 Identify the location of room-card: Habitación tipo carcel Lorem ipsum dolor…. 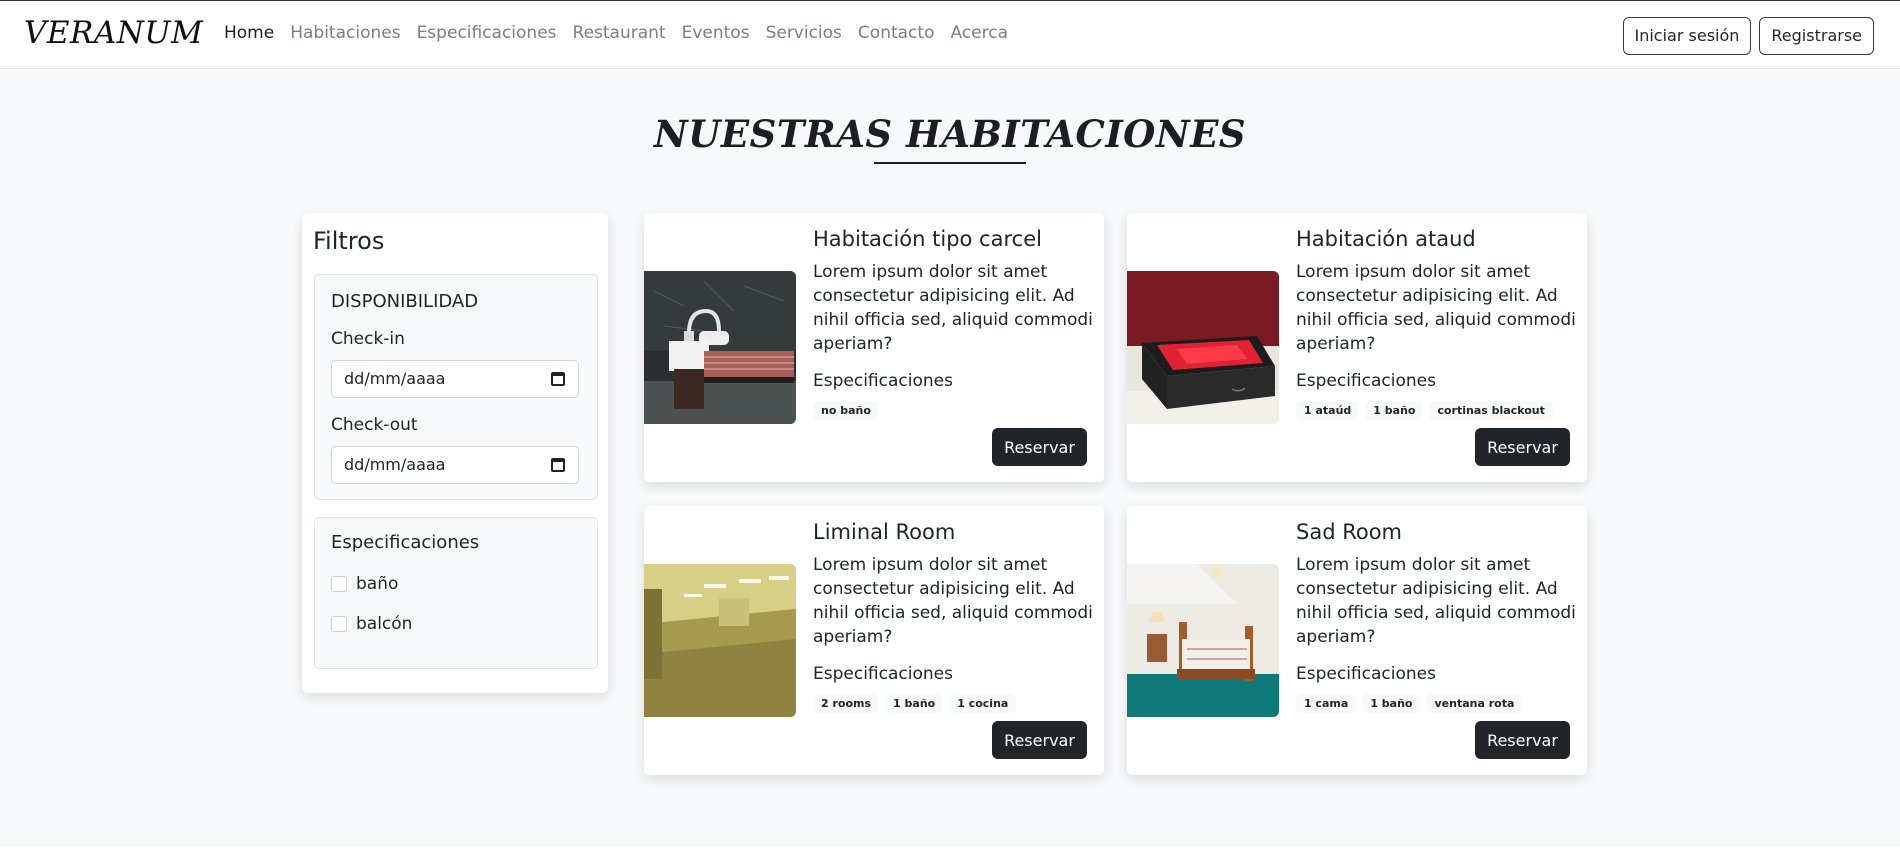
(874, 347).